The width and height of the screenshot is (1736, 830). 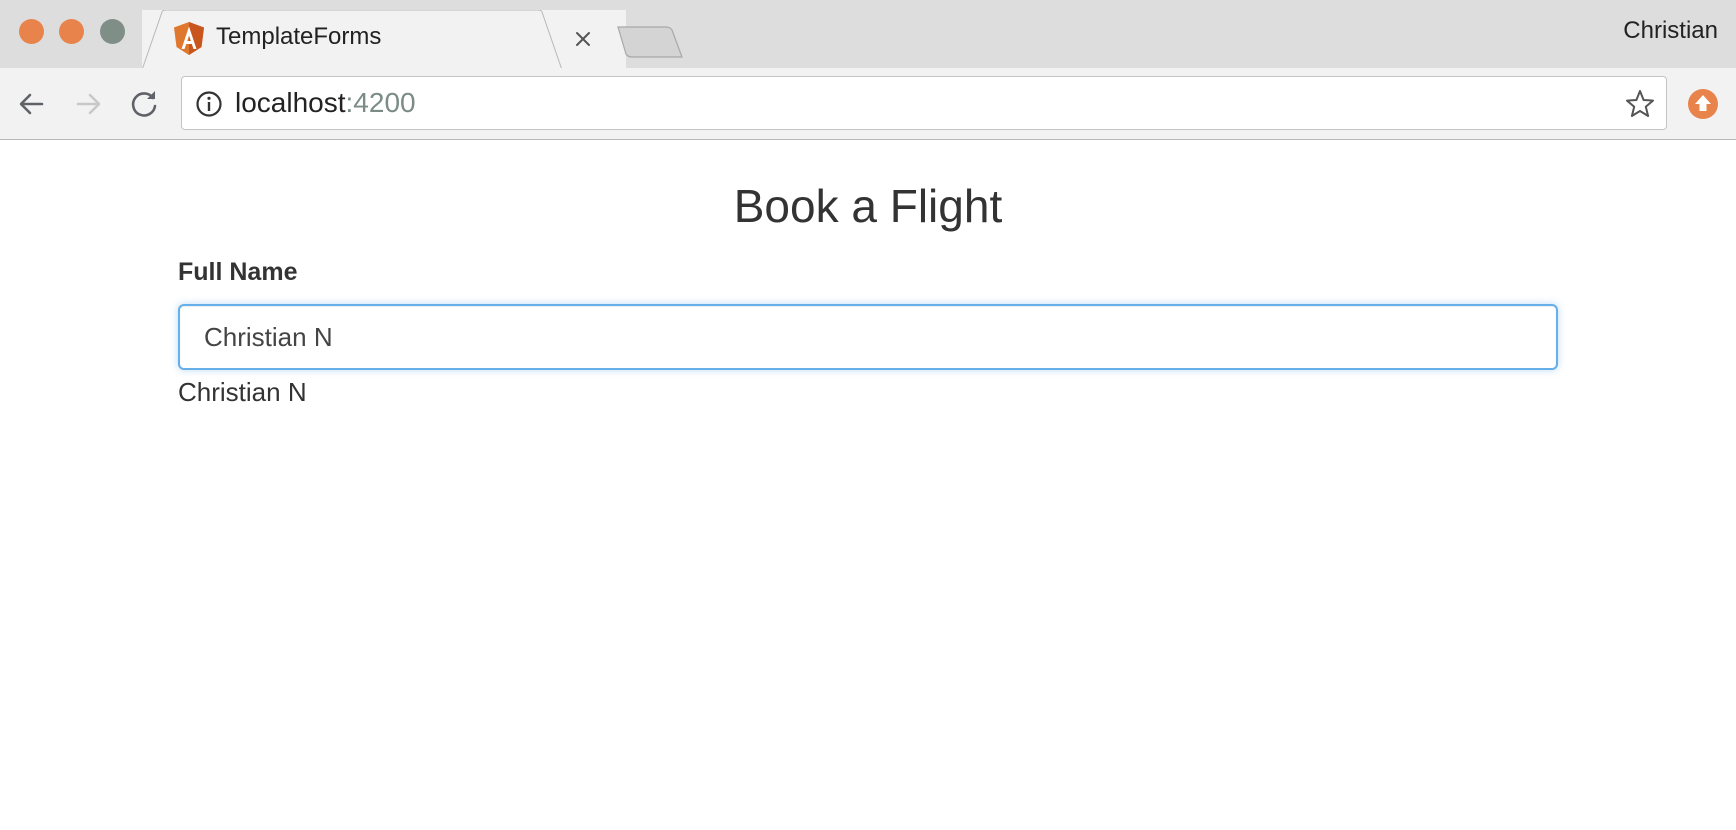 What do you see at coordinates (1703, 104) in the screenshot?
I see `extension-update-icon` at bounding box center [1703, 104].